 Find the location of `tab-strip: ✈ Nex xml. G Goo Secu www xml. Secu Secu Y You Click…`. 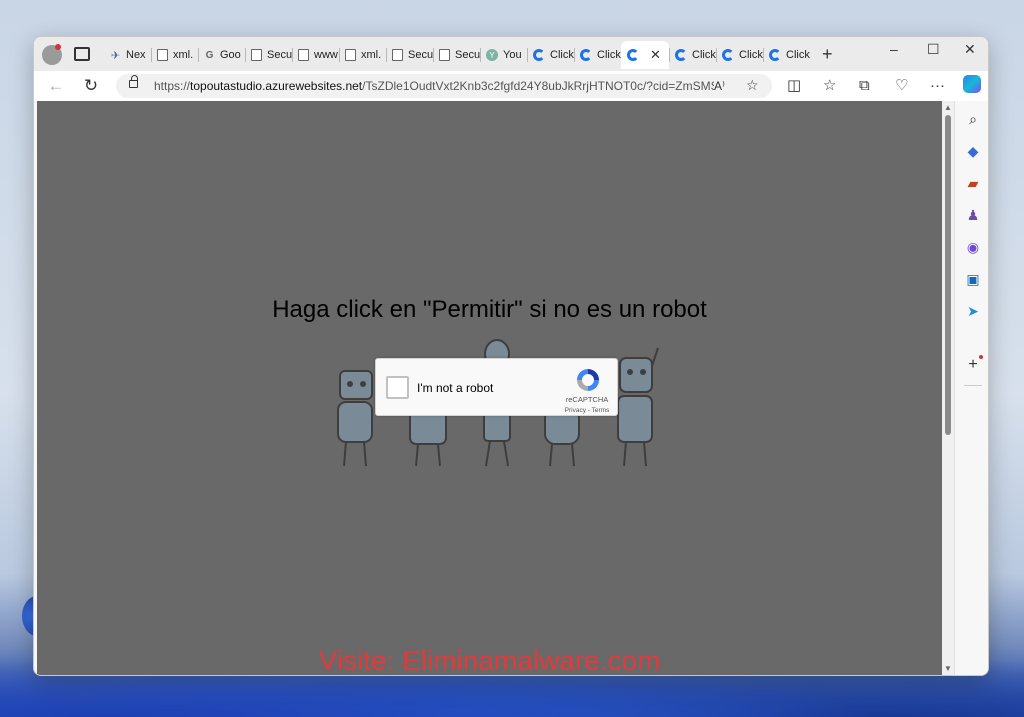

tab-strip: ✈ Nex xml. G Goo Secu www xml. Secu Secu Y You Click… is located at coordinates (511, 54).